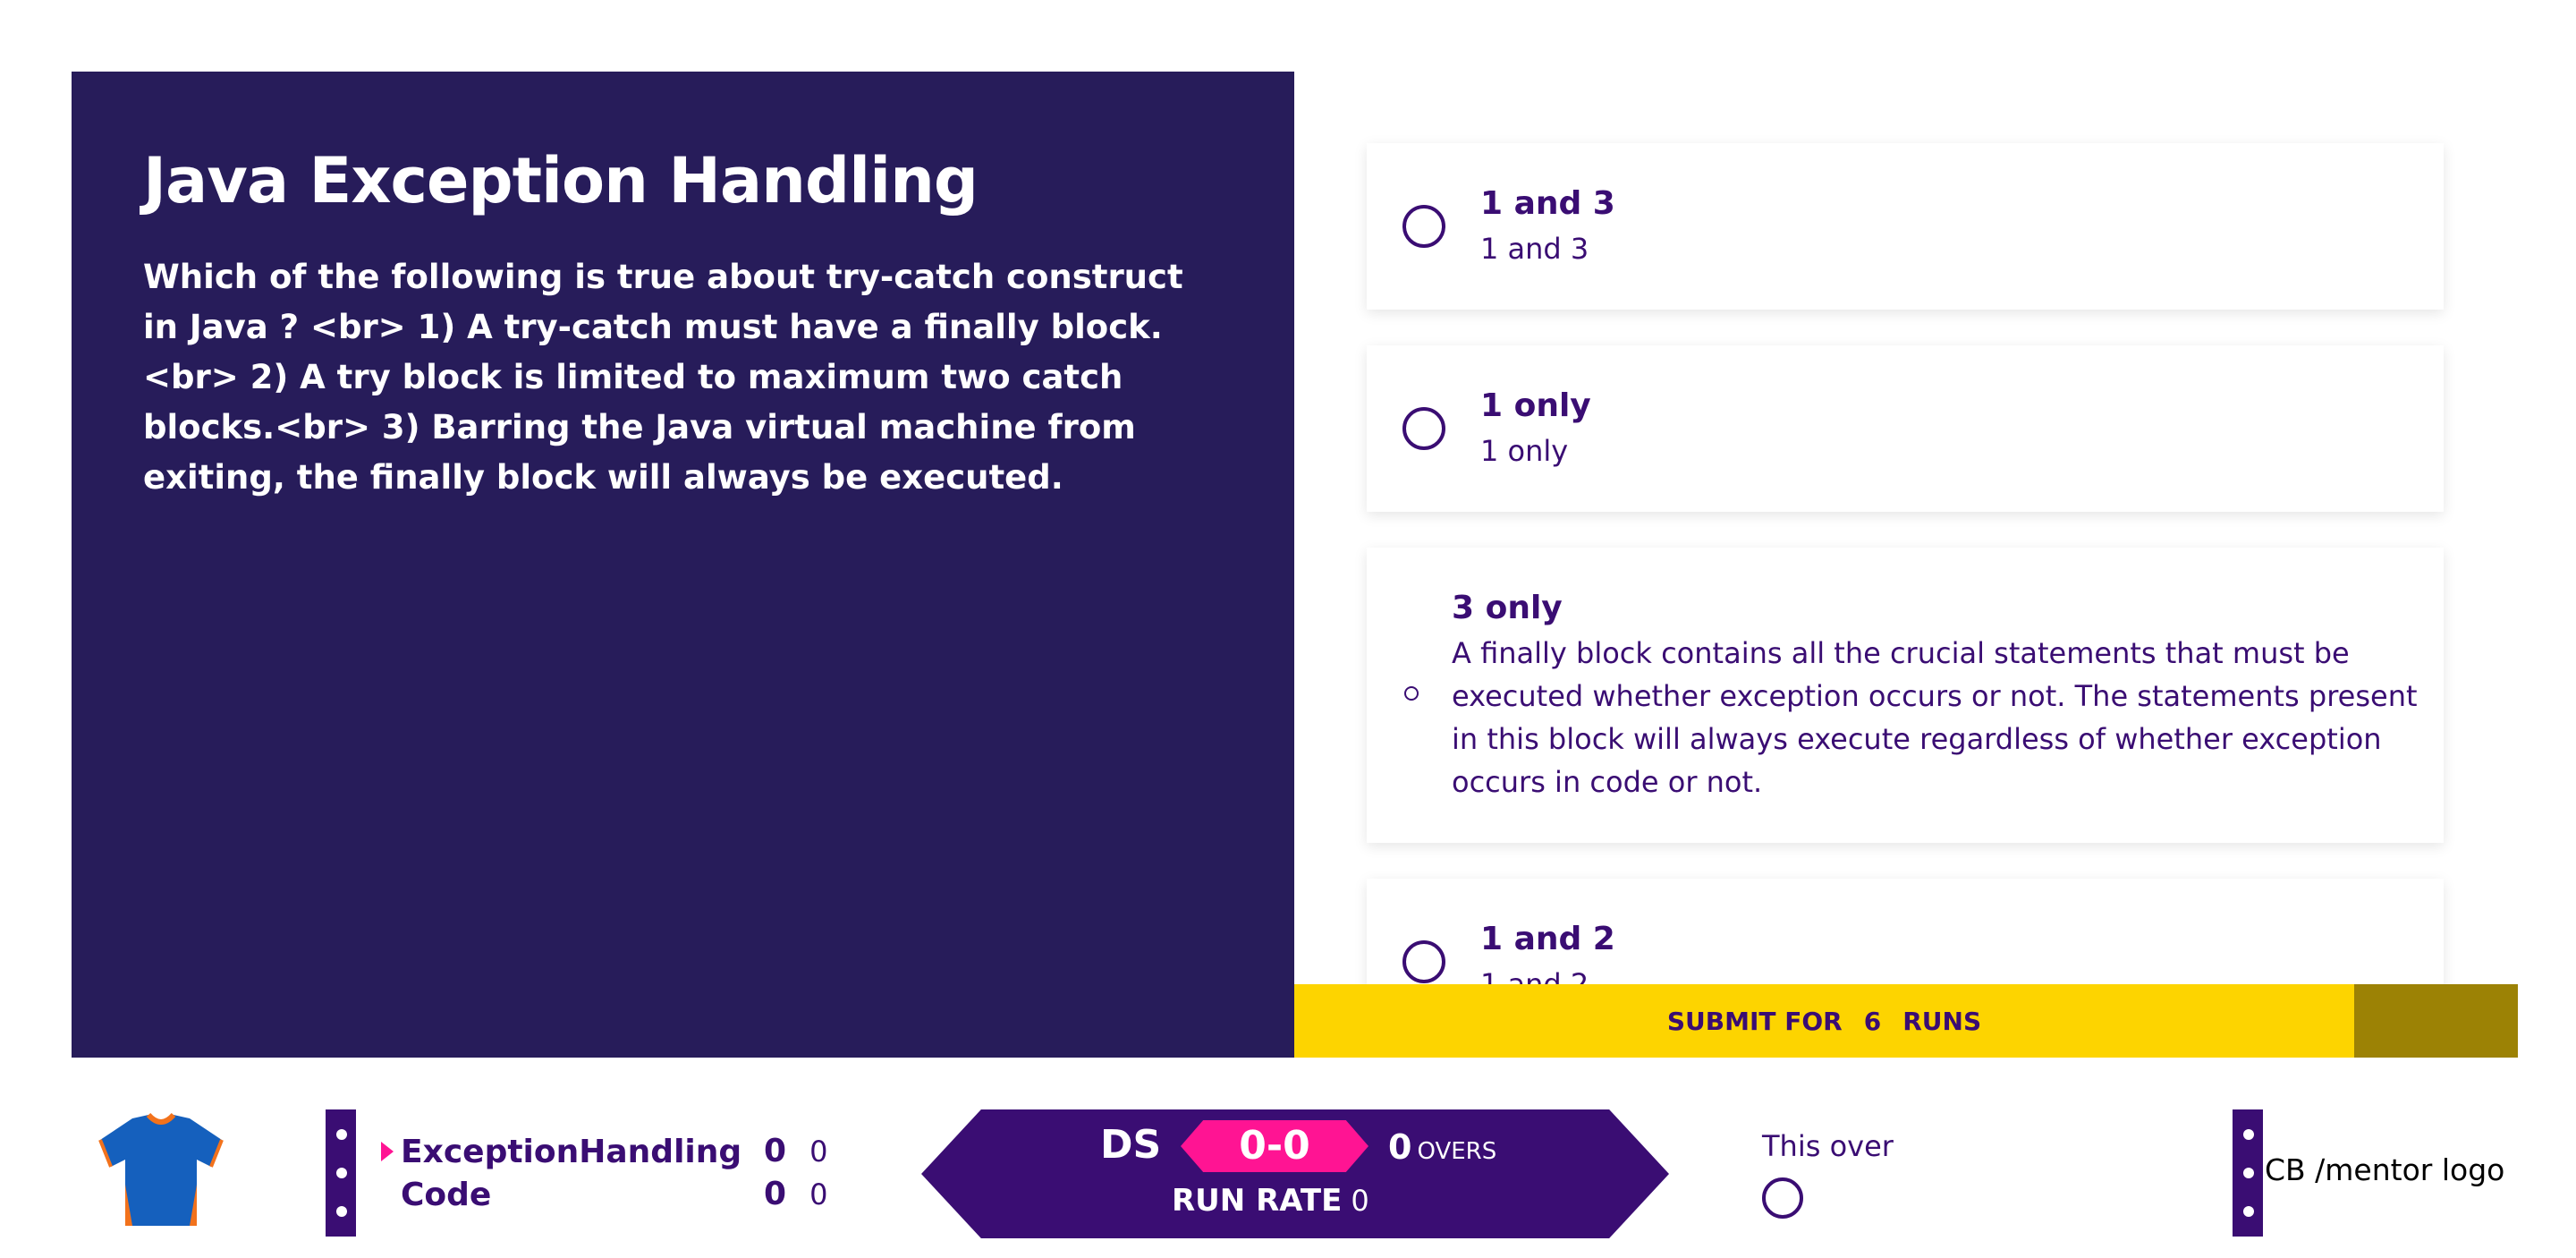 The height and width of the screenshot is (1258, 2576). What do you see at coordinates (1942, 1021) in the screenshot?
I see `submit-label-suffix: RUNS` at bounding box center [1942, 1021].